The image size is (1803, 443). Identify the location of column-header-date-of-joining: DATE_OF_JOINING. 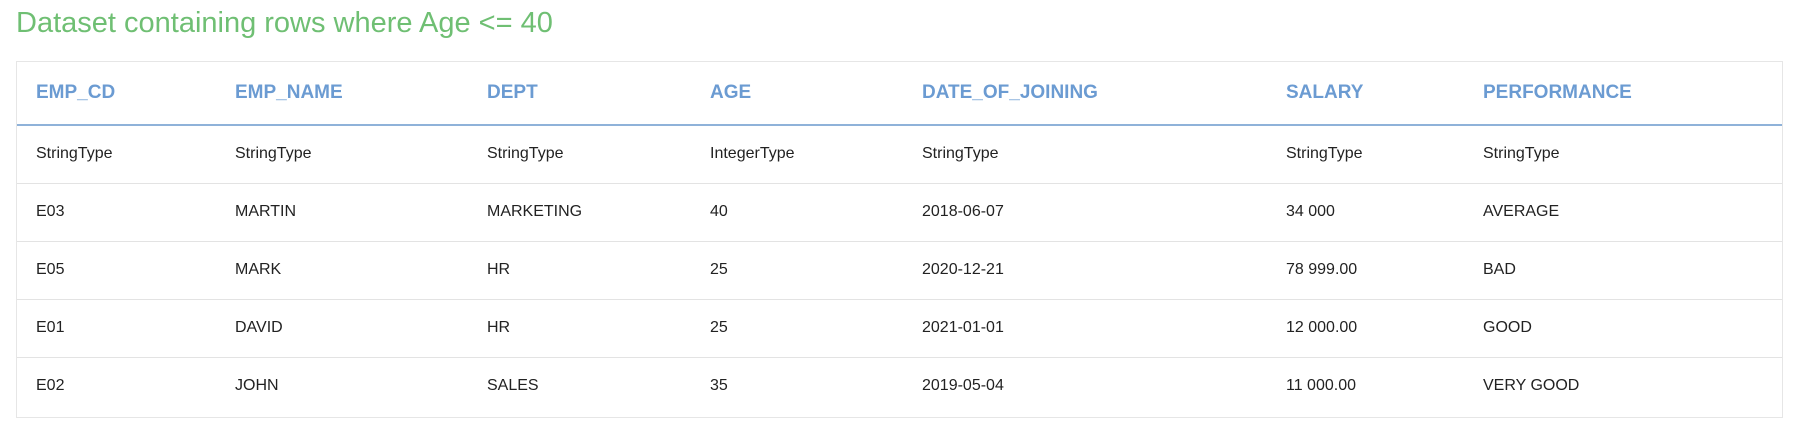
(1085, 94).